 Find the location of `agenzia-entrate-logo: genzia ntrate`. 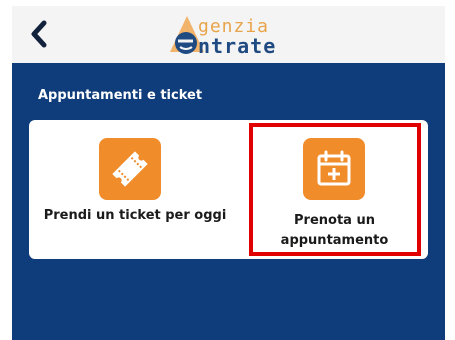

agenzia-entrate-logo: genzia ntrate is located at coordinates (239, 35).